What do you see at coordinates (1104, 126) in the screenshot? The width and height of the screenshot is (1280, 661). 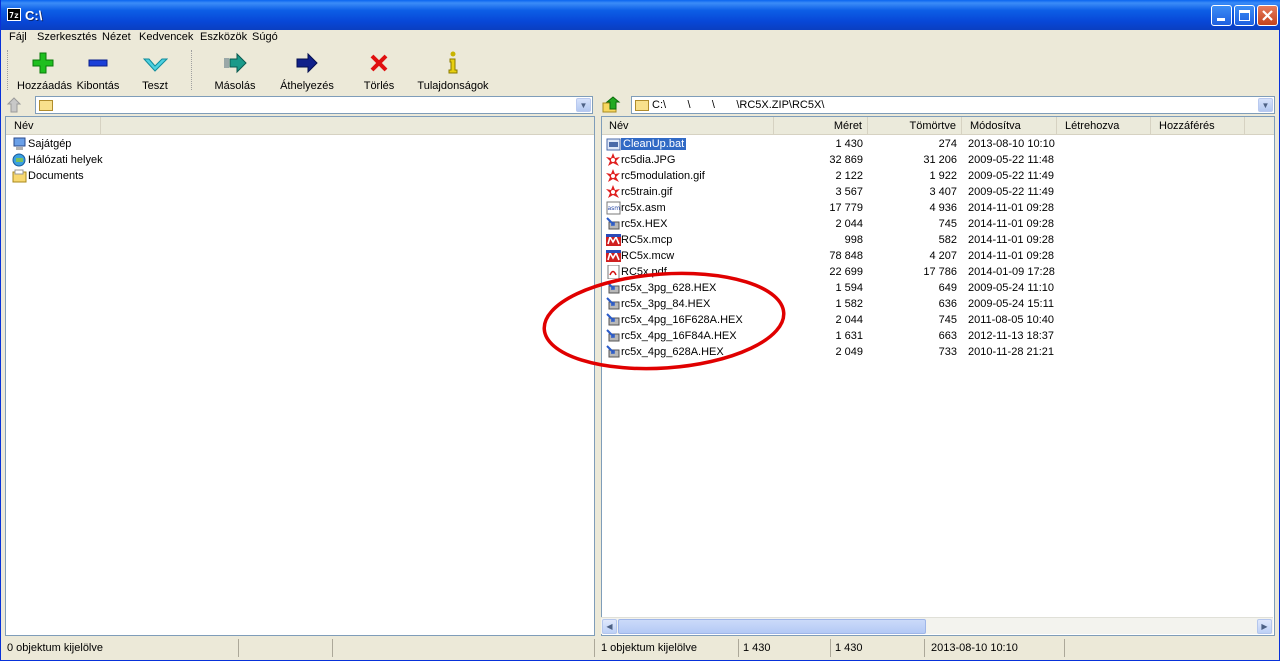 I see `column-header-created: Létrehozva` at bounding box center [1104, 126].